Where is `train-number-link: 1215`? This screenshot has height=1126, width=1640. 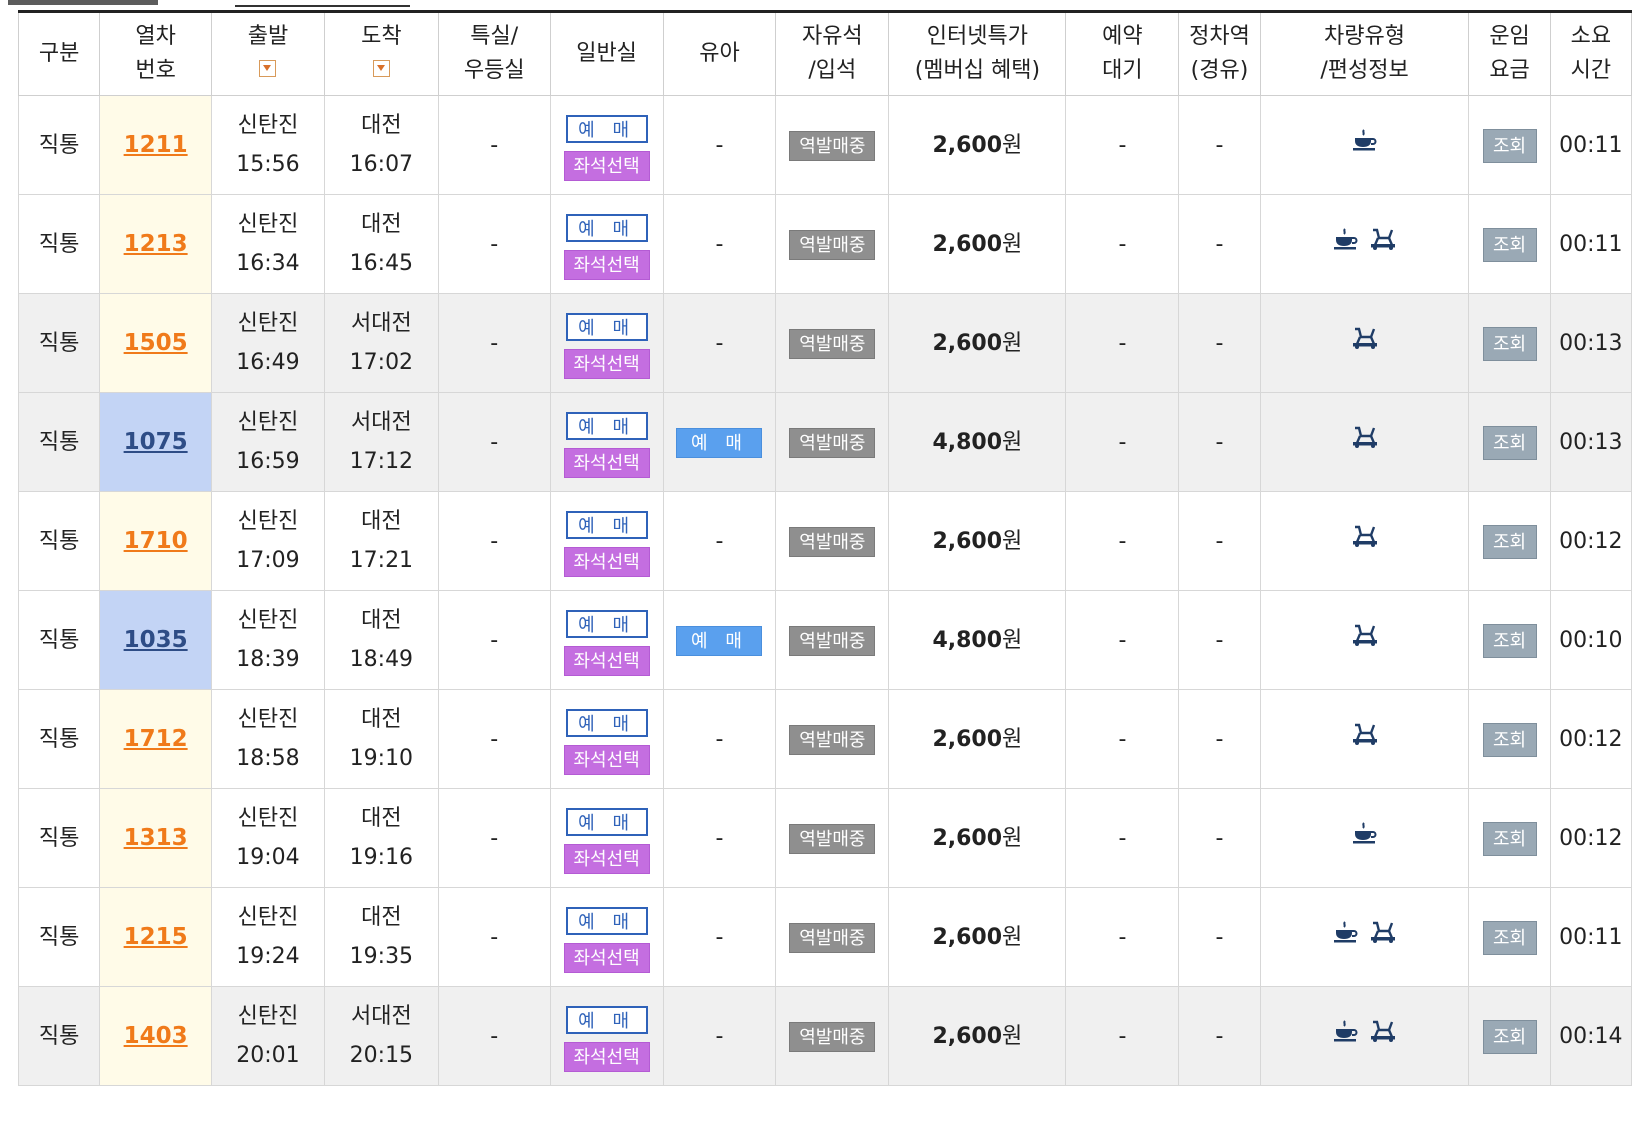
train-number-link: 1215 is located at coordinates (156, 937).